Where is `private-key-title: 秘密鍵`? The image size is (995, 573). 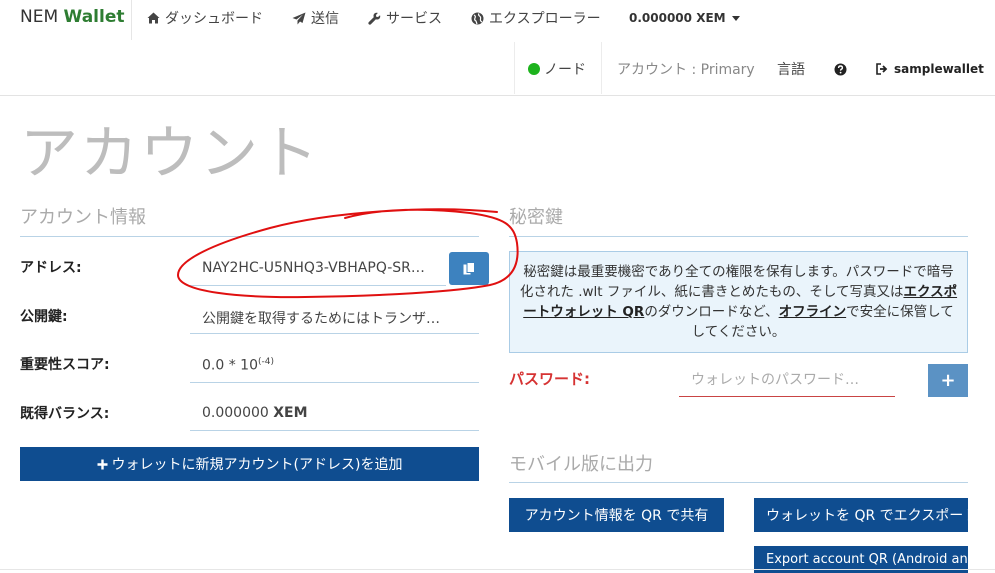 private-key-title: 秘密鍵 is located at coordinates (536, 217).